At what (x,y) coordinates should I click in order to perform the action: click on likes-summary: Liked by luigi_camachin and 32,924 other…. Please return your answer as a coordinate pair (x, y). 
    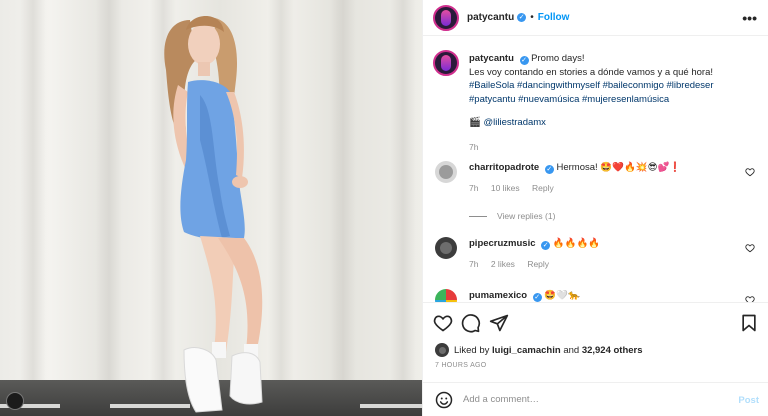
    Looking at the image, I should click on (539, 350).